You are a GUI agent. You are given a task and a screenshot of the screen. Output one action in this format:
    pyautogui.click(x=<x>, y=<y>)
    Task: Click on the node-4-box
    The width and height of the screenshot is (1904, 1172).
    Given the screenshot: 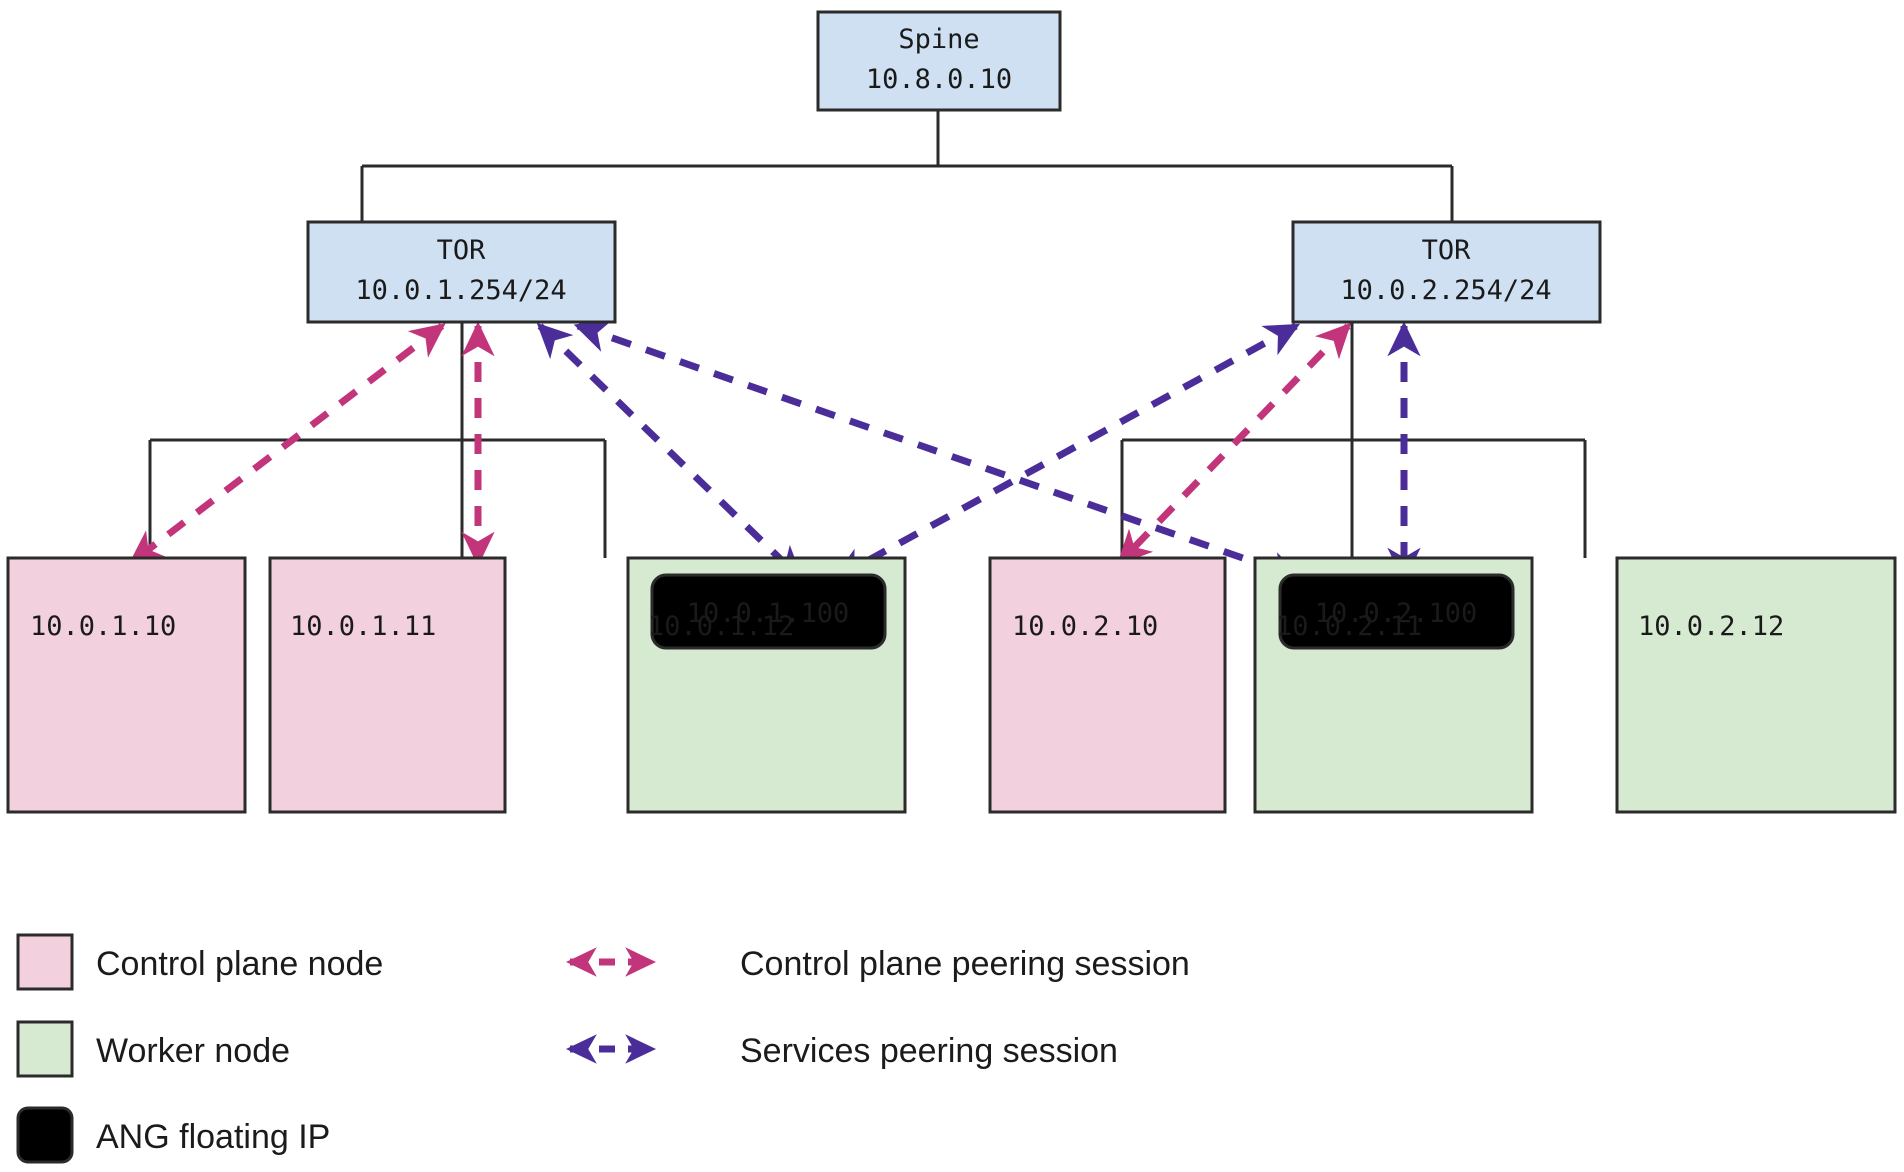 What is the action you would take?
    pyautogui.click(x=1107, y=685)
    